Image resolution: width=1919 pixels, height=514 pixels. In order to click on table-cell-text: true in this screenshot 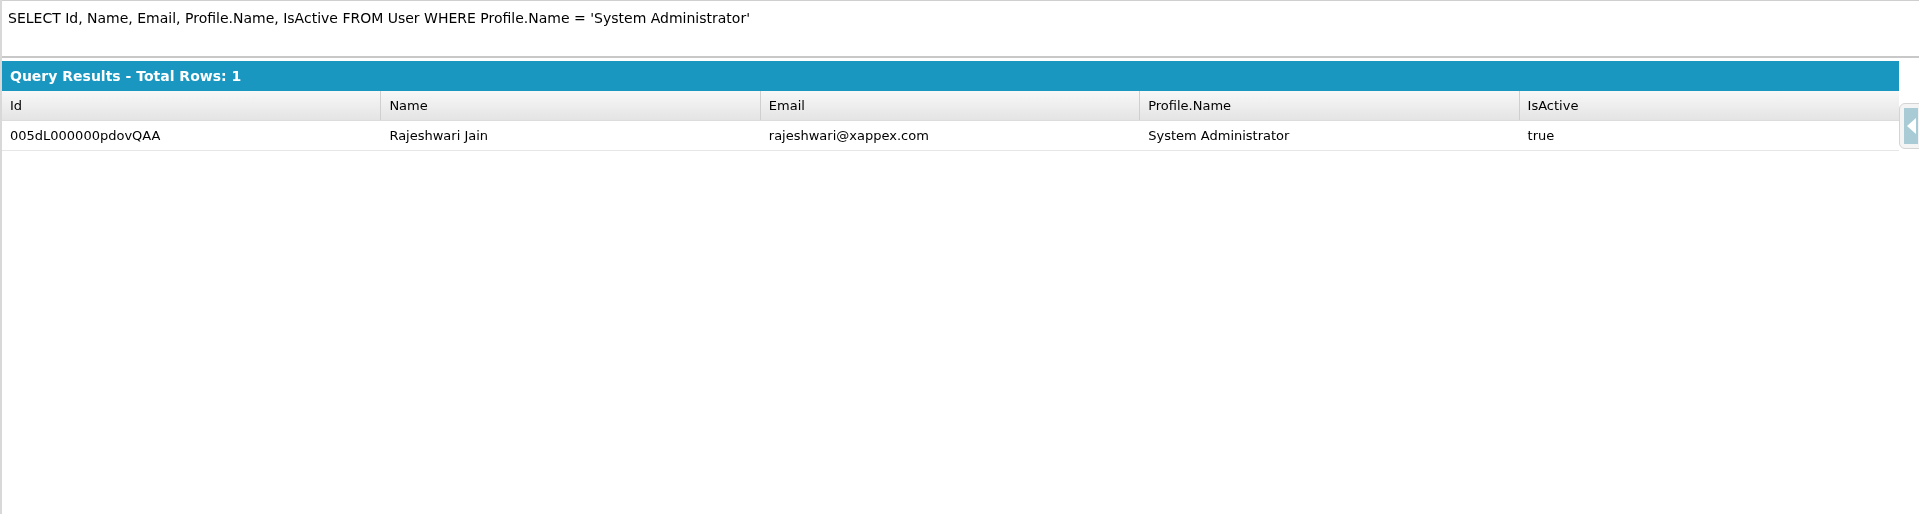, I will do `click(1541, 135)`.